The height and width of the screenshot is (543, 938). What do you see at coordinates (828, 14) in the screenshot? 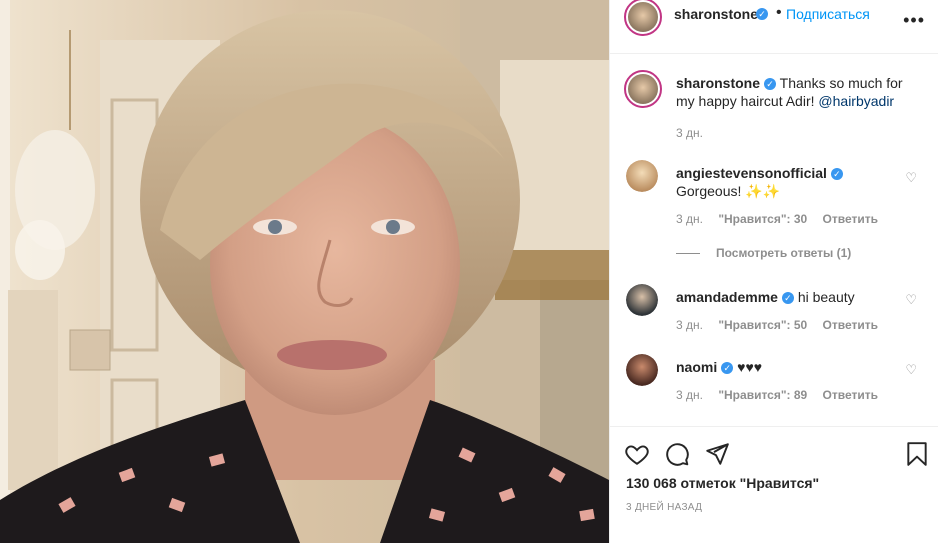
I see `follow-button: Подписаться` at bounding box center [828, 14].